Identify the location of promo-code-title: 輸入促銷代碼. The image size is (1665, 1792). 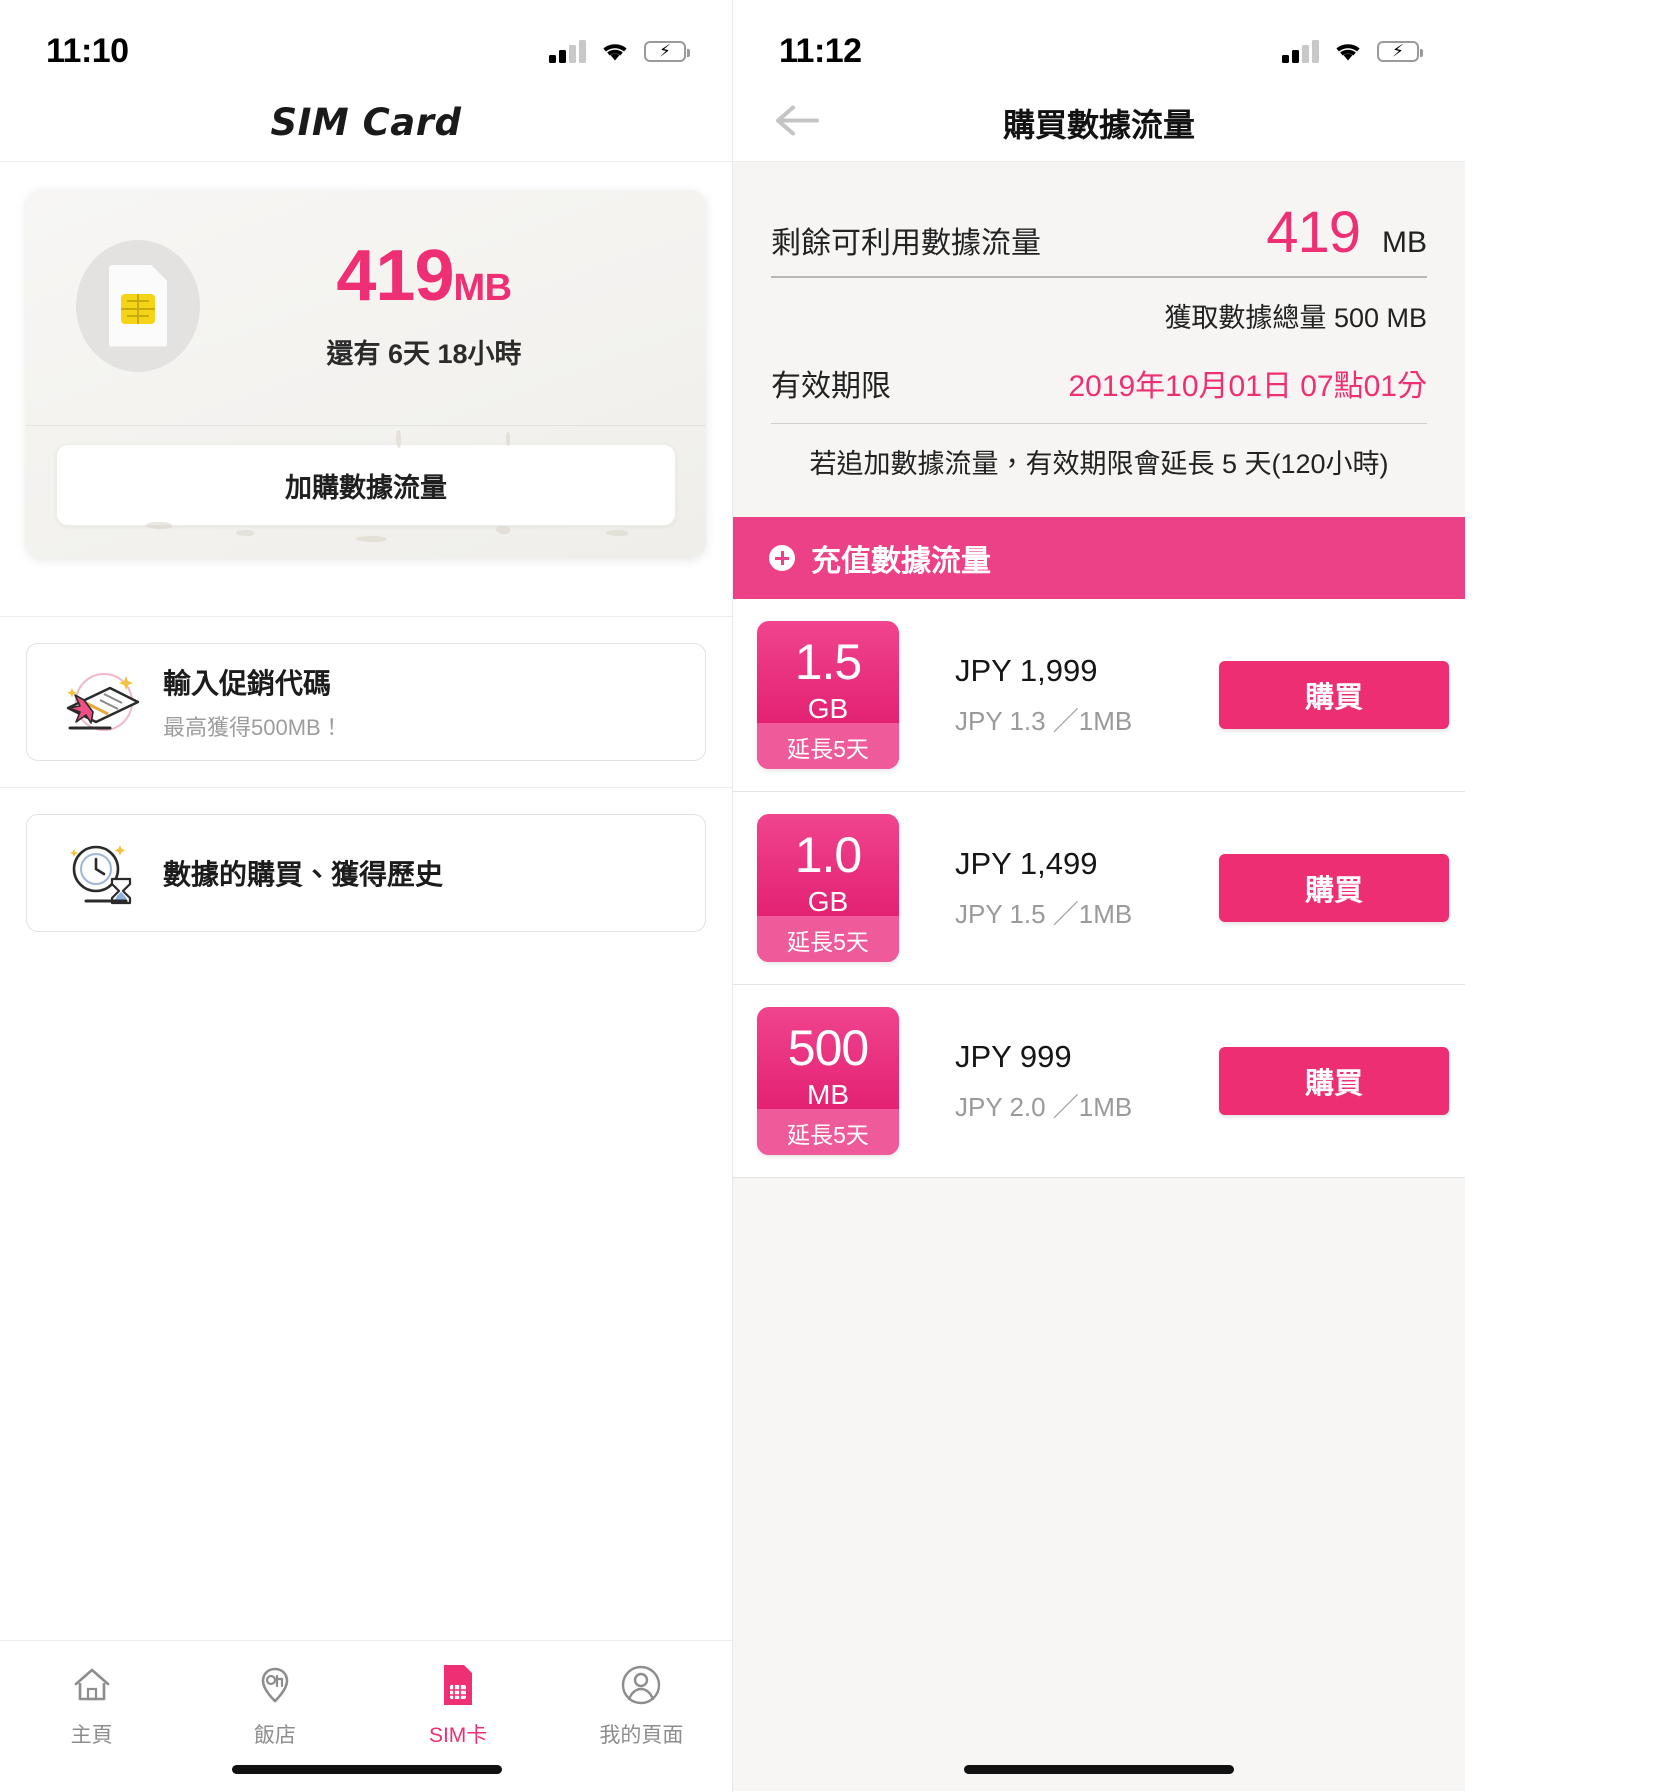
(247, 683).